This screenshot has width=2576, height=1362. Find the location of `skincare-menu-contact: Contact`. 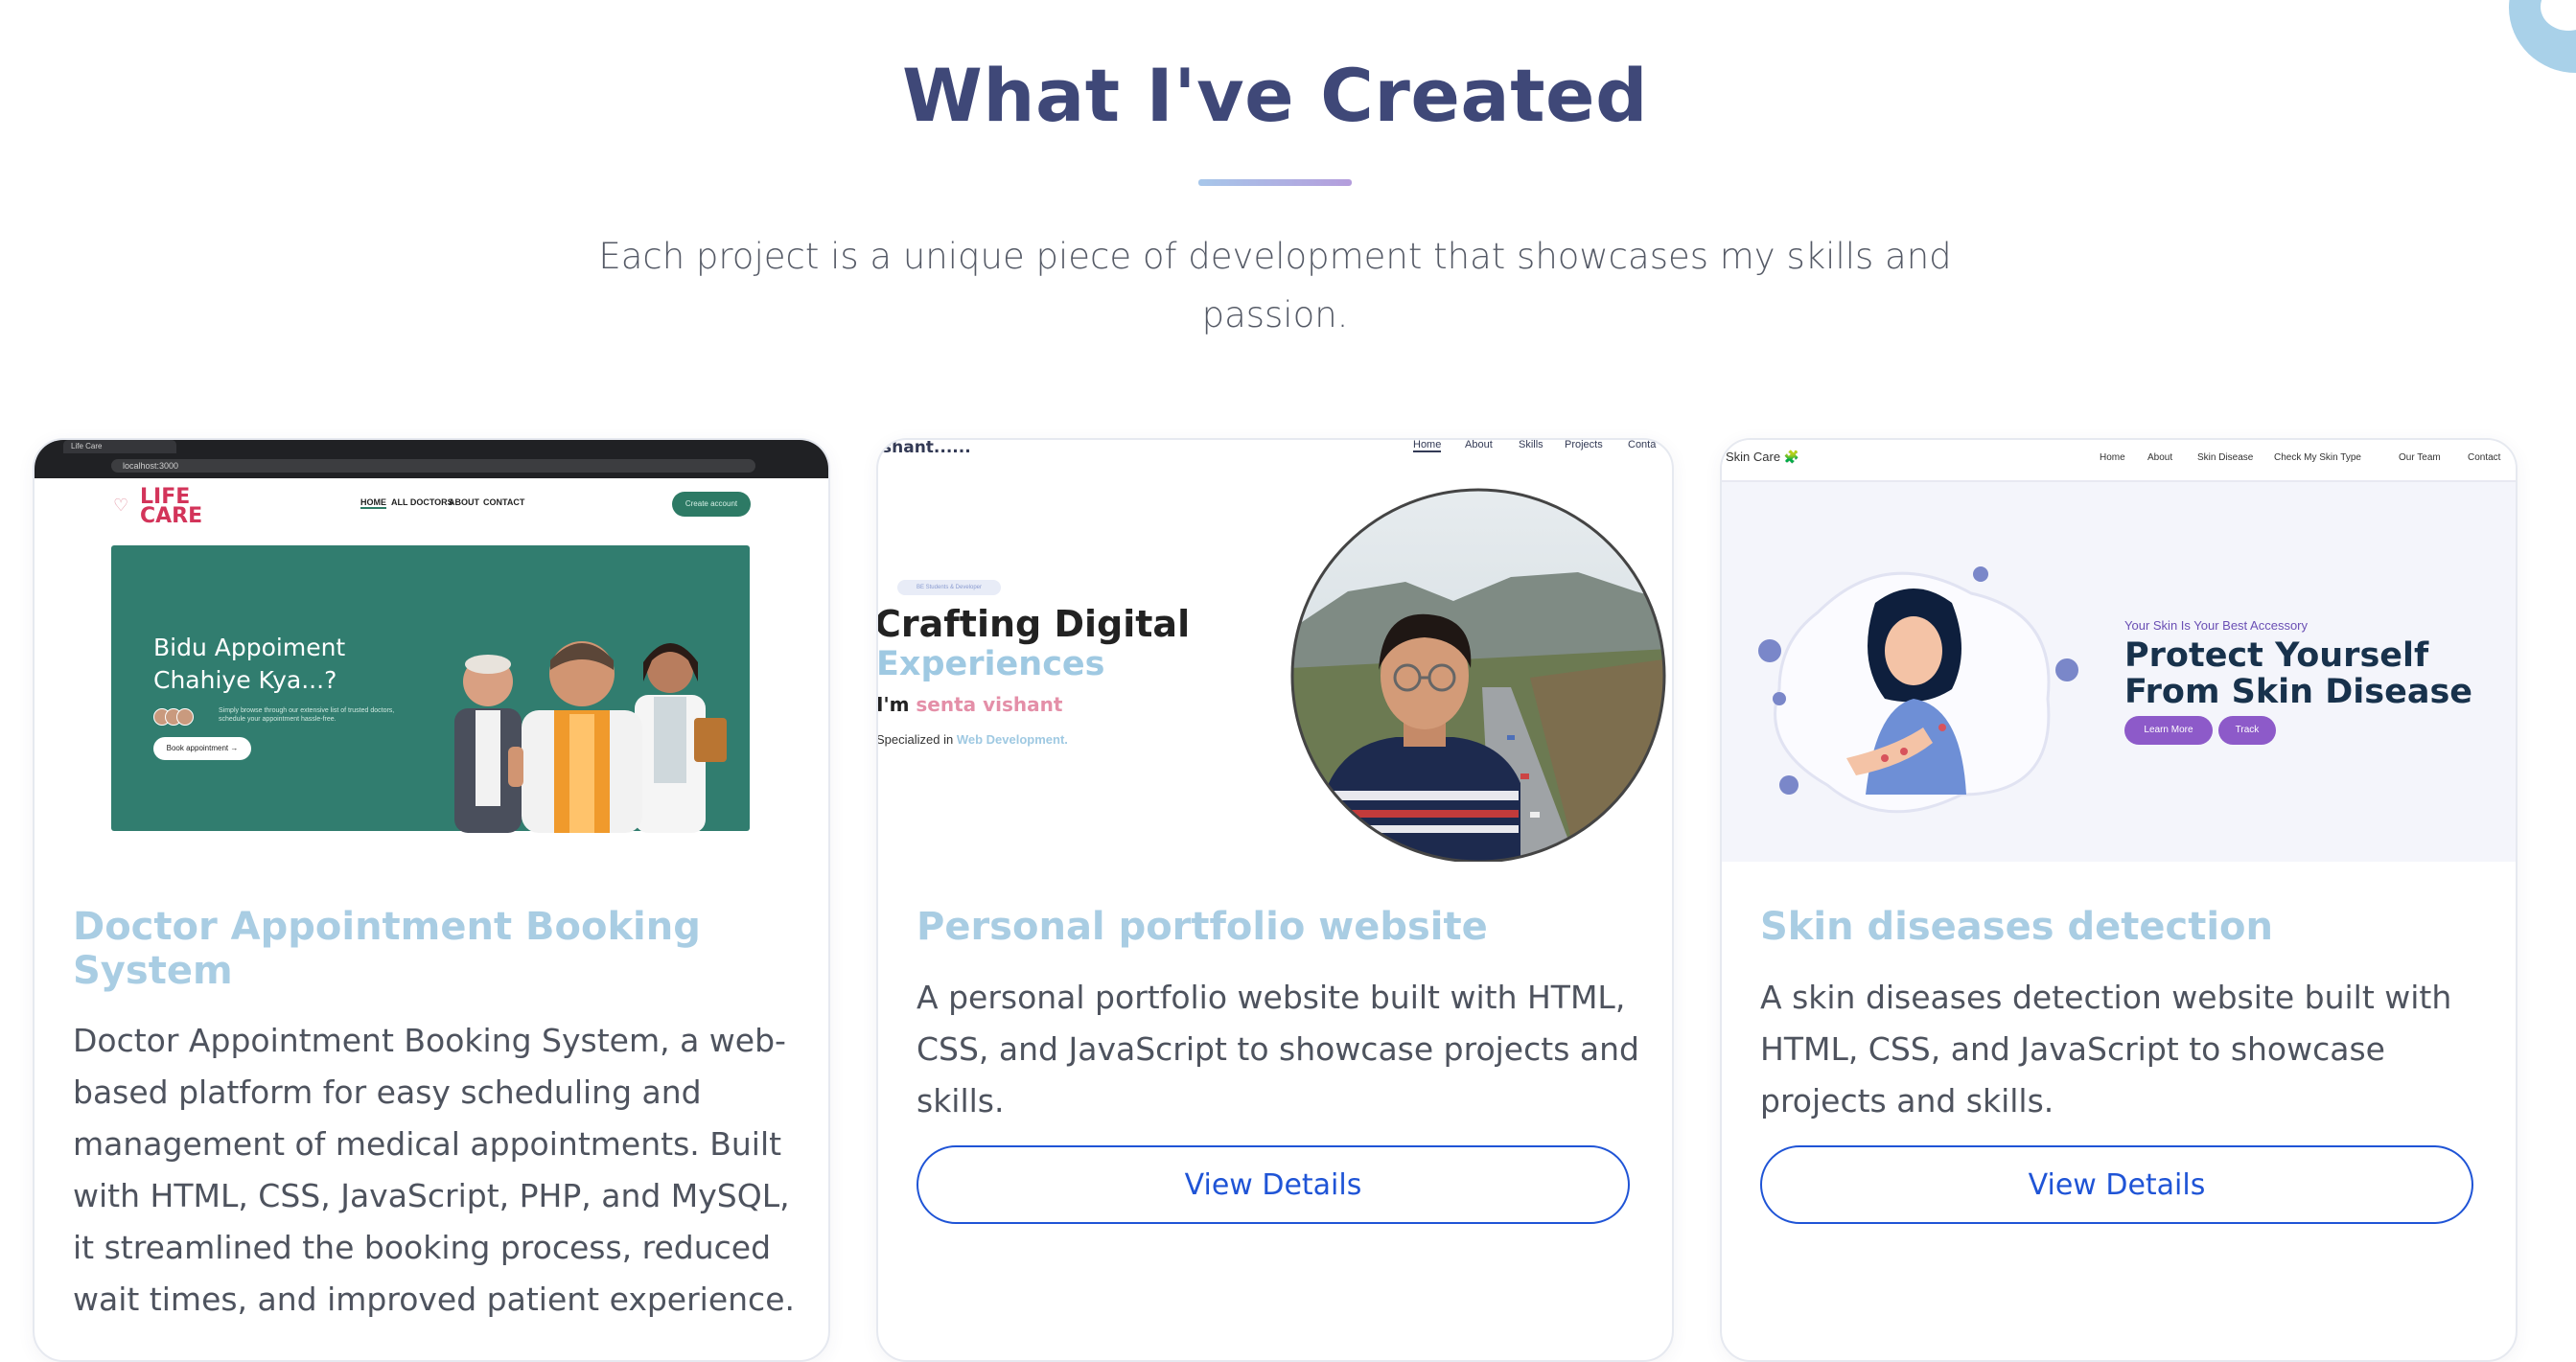

skincare-menu-contact: Contact is located at coordinates (2484, 457).